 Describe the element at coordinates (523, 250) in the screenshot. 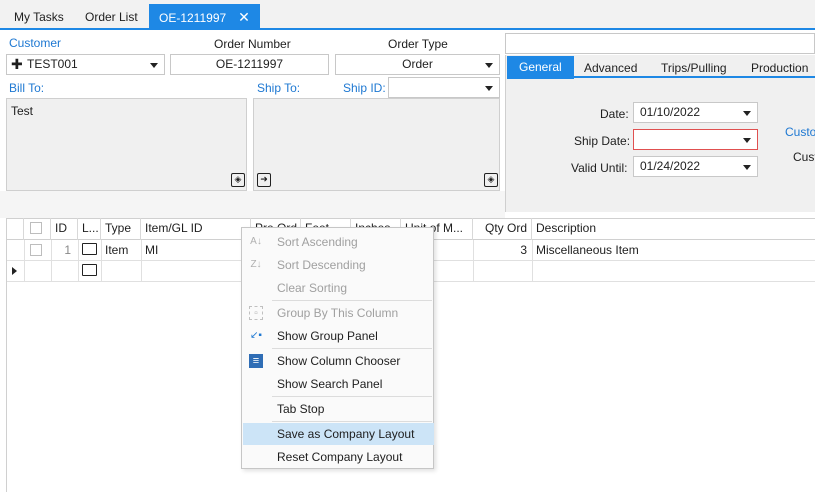

I see `row-qty: 3` at that location.